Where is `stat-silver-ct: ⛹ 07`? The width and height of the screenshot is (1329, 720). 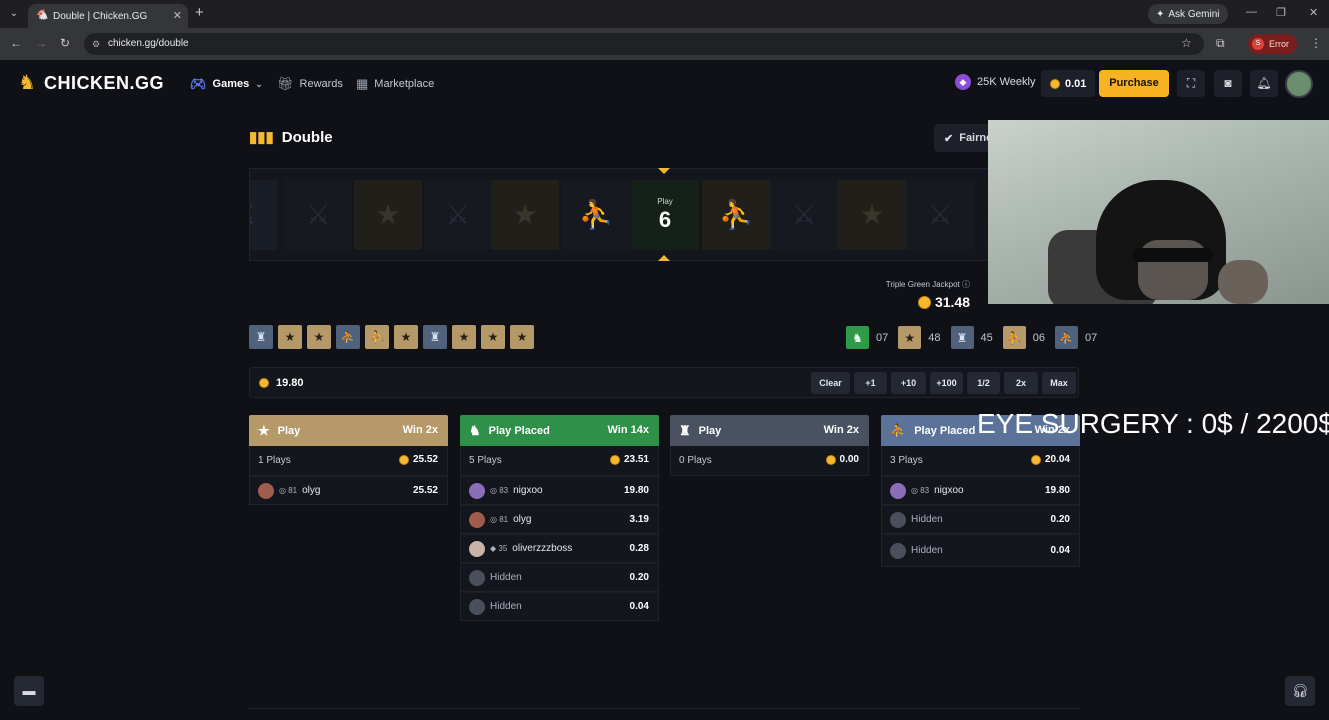 stat-silver-ct: ⛹ 07 is located at coordinates (1076, 337).